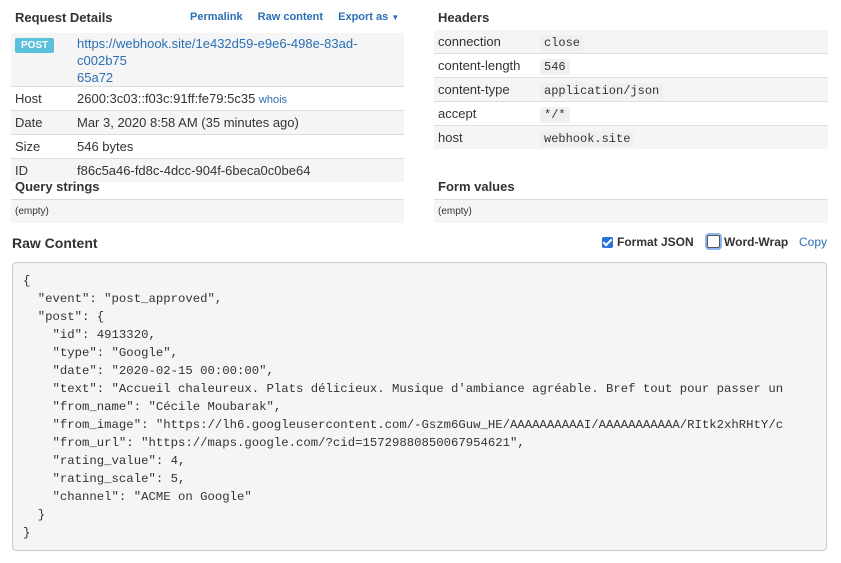  What do you see at coordinates (813, 242) in the screenshot?
I see `copy-link: Copy` at bounding box center [813, 242].